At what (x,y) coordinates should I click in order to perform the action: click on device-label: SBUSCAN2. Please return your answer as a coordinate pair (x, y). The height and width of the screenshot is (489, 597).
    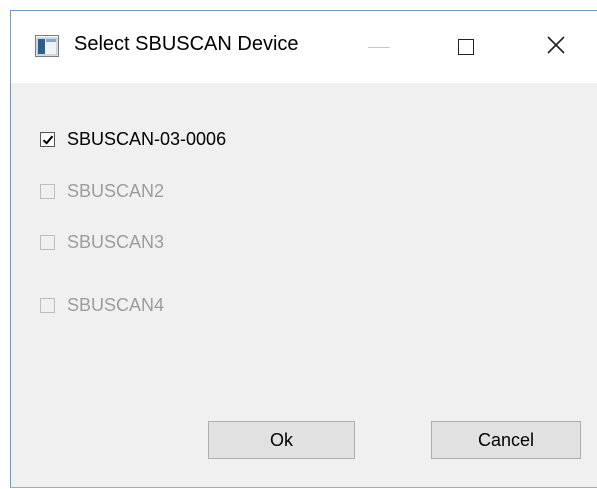
    Looking at the image, I should click on (116, 191).